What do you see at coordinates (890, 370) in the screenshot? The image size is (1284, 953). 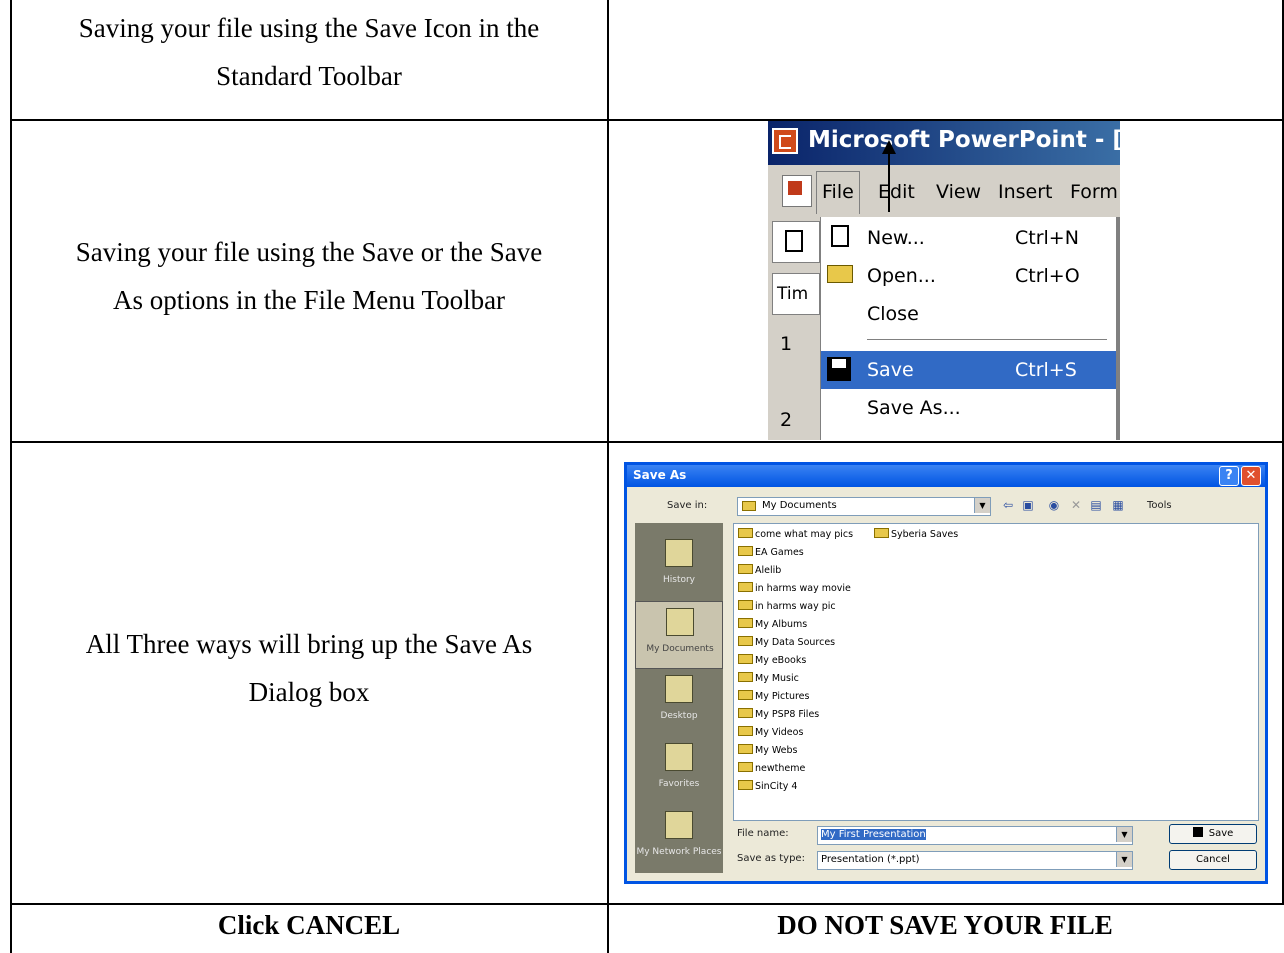 I see `menu-item-save-label: Save` at bounding box center [890, 370].